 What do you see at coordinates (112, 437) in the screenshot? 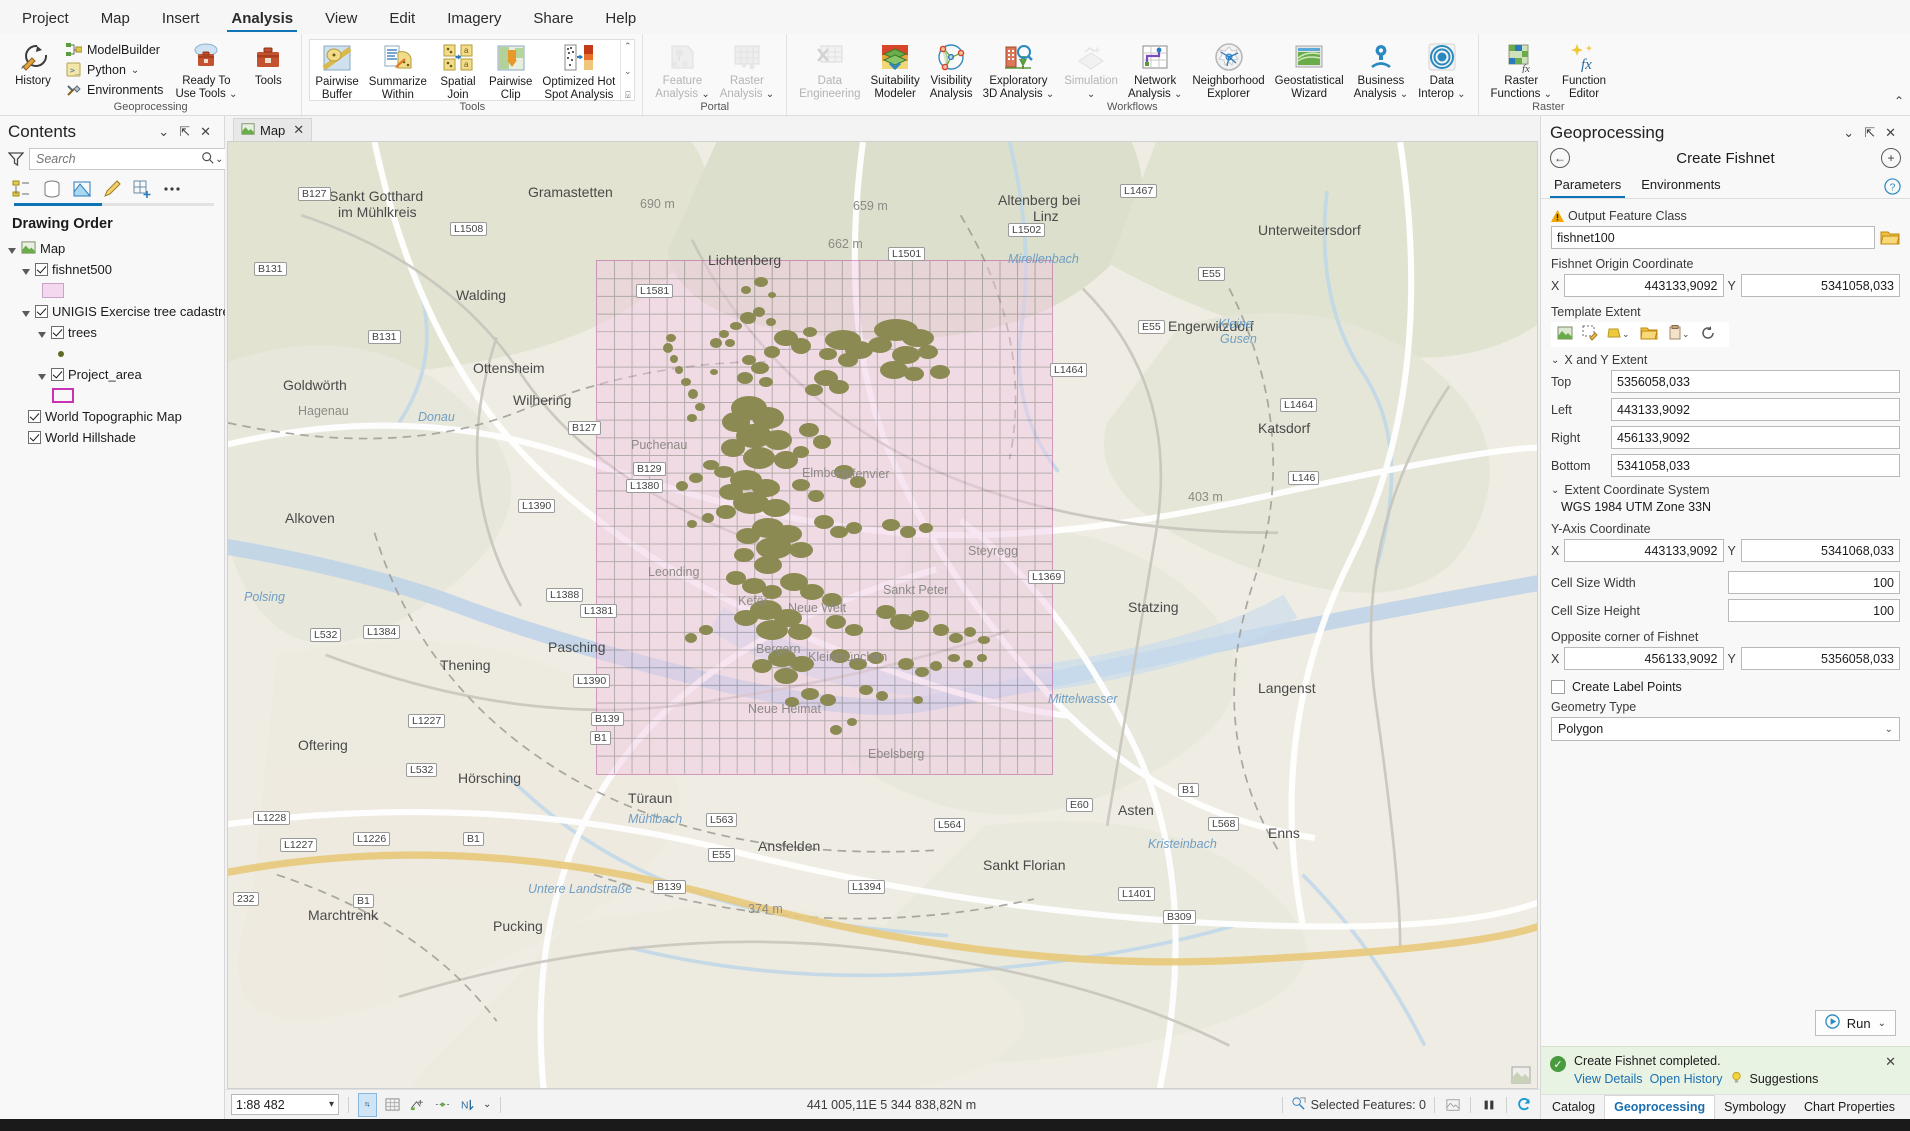
I see `layer-item-world-hillshade: World Hillshade` at bounding box center [112, 437].